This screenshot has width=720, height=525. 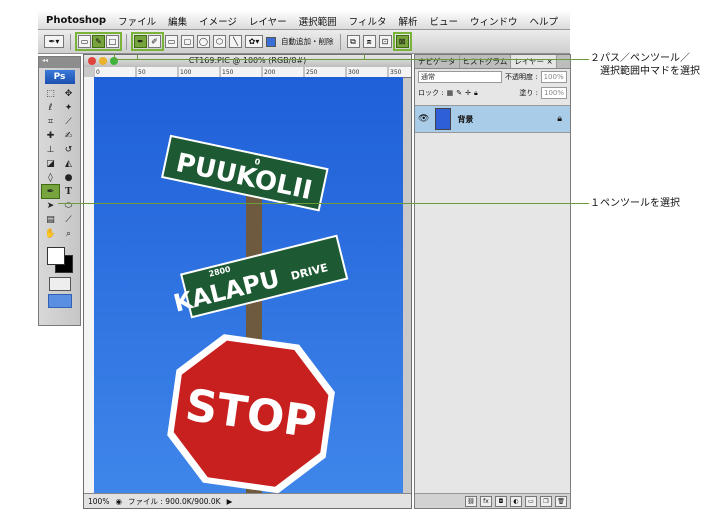 What do you see at coordinates (68, 121) in the screenshot?
I see `slice-tool-icon: ⟋` at bounding box center [68, 121].